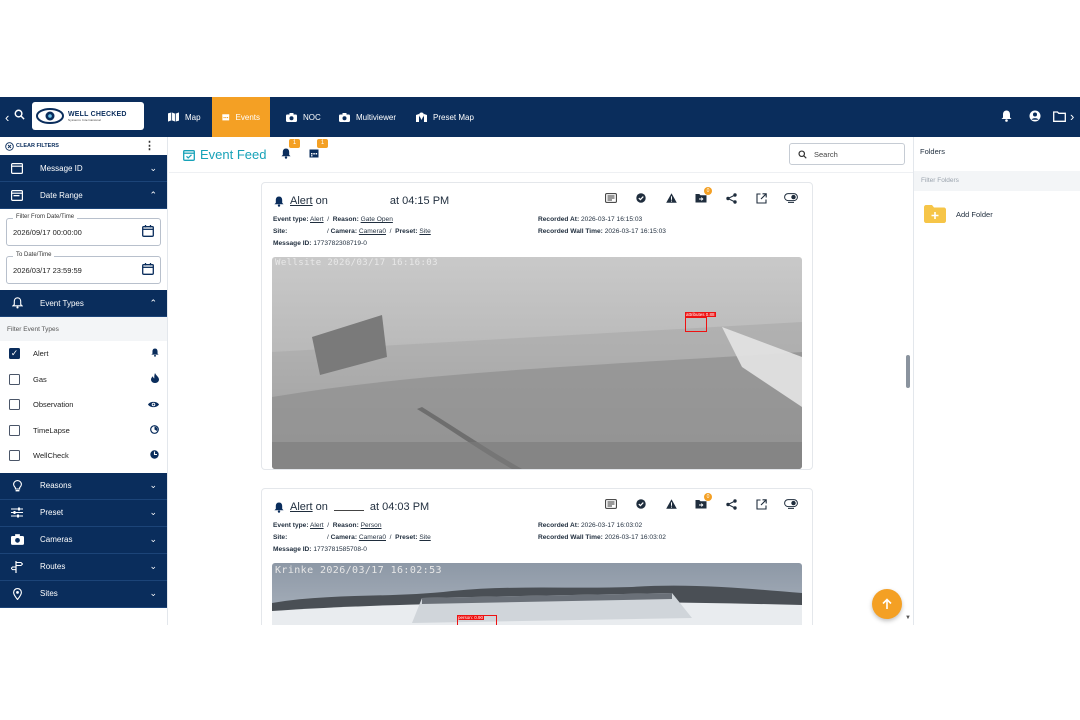  Describe the element at coordinates (184, 117) in the screenshot. I see `nav-map: Map` at that location.